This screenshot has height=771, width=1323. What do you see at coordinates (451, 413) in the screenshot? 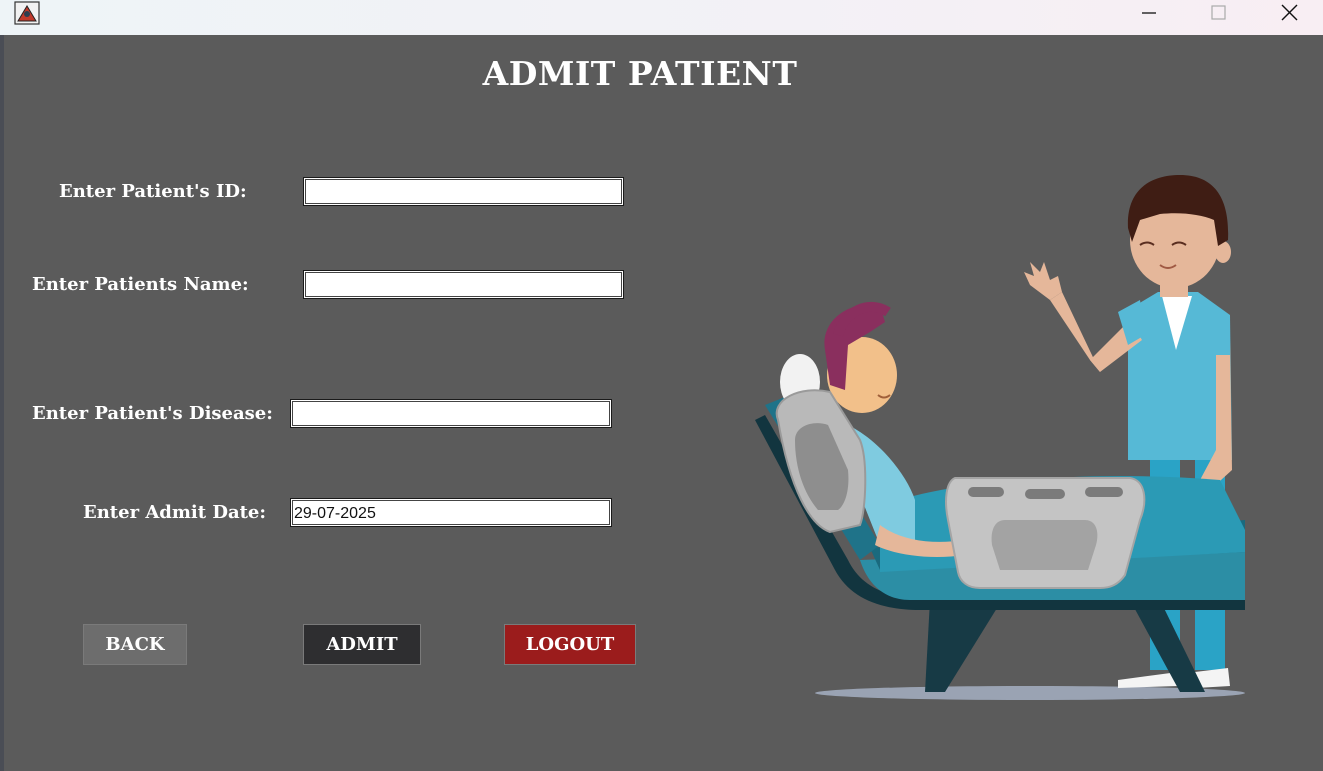
I see `disease-field` at bounding box center [451, 413].